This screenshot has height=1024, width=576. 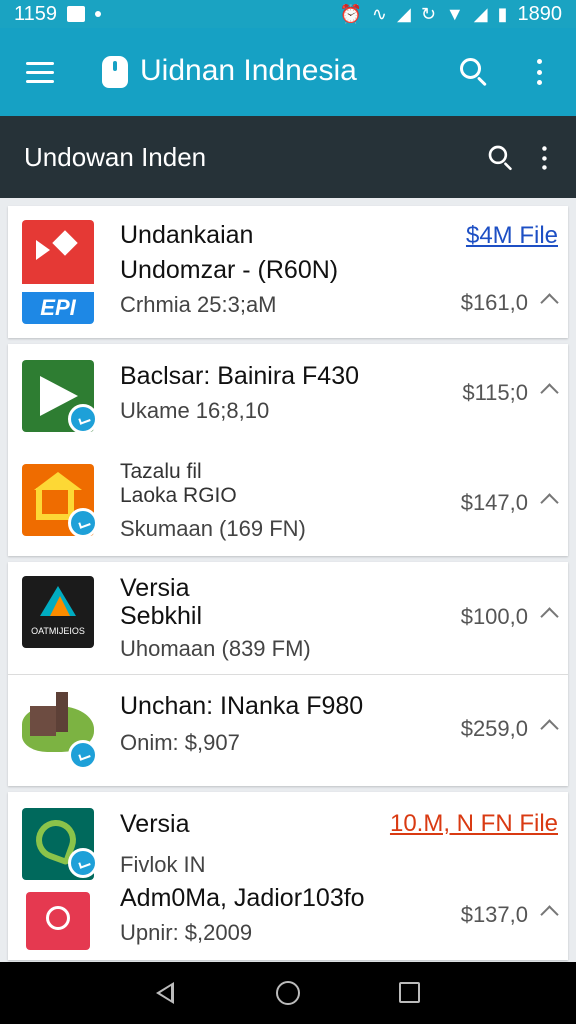 I want to click on list-item: Adm0Ma, Jadior103fo Upnir: $,2009 $137,0, so click(x=288, y=919).